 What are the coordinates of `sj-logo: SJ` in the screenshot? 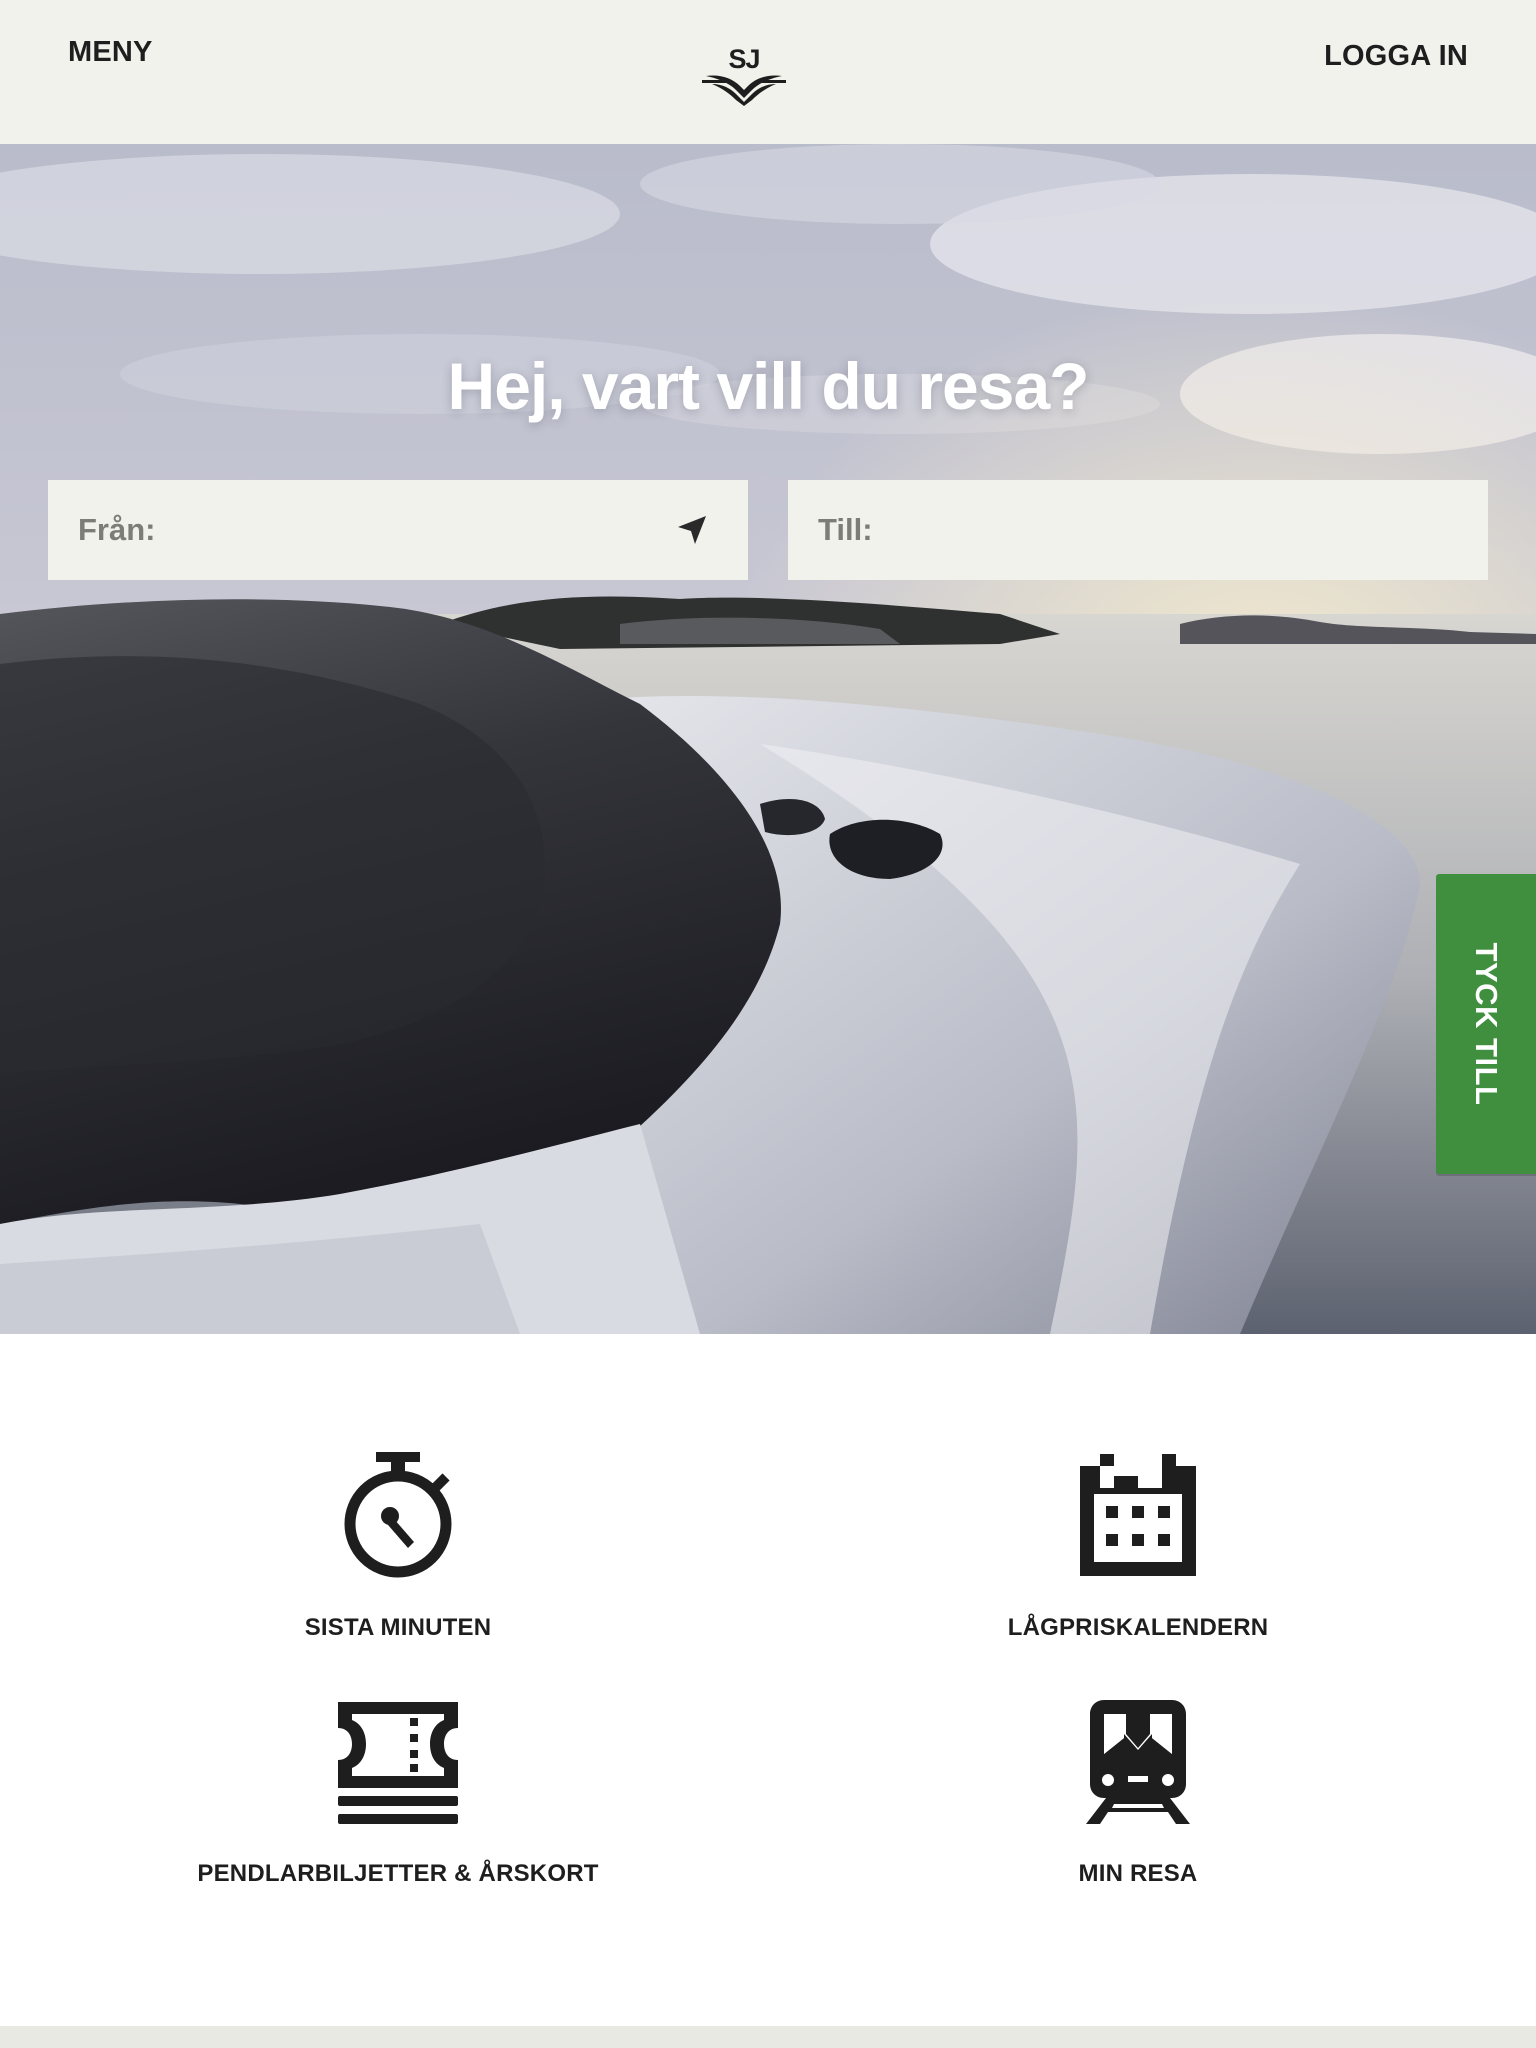 It's located at (744, 75).